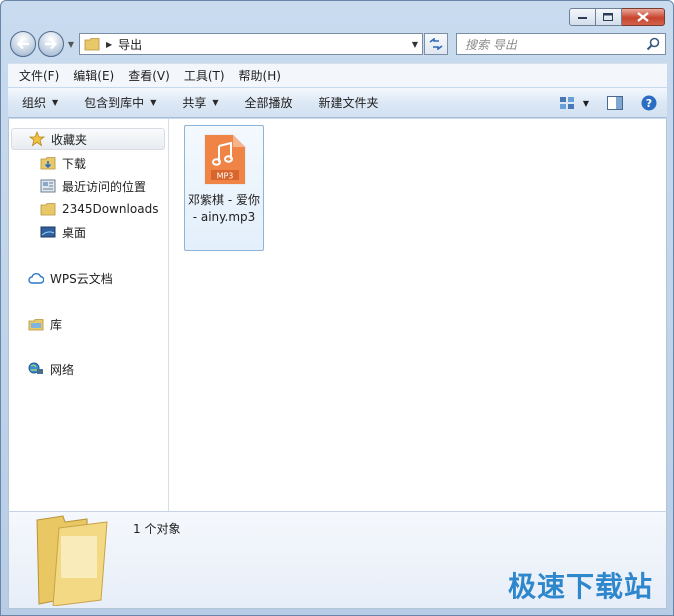 This screenshot has width=674, height=616. I want to click on maximize-icon, so click(608, 16).